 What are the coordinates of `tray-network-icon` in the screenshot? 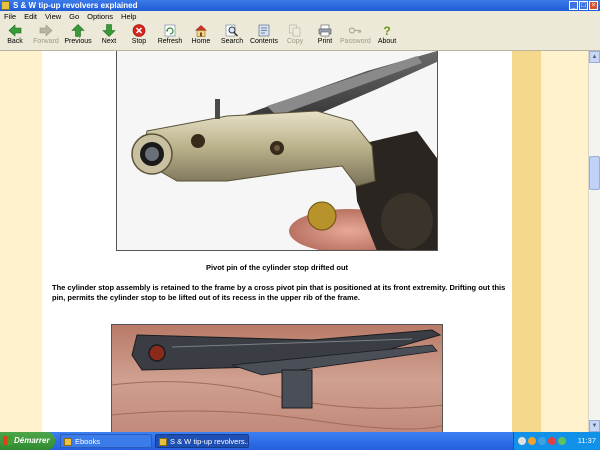 It's located at (532, 441).